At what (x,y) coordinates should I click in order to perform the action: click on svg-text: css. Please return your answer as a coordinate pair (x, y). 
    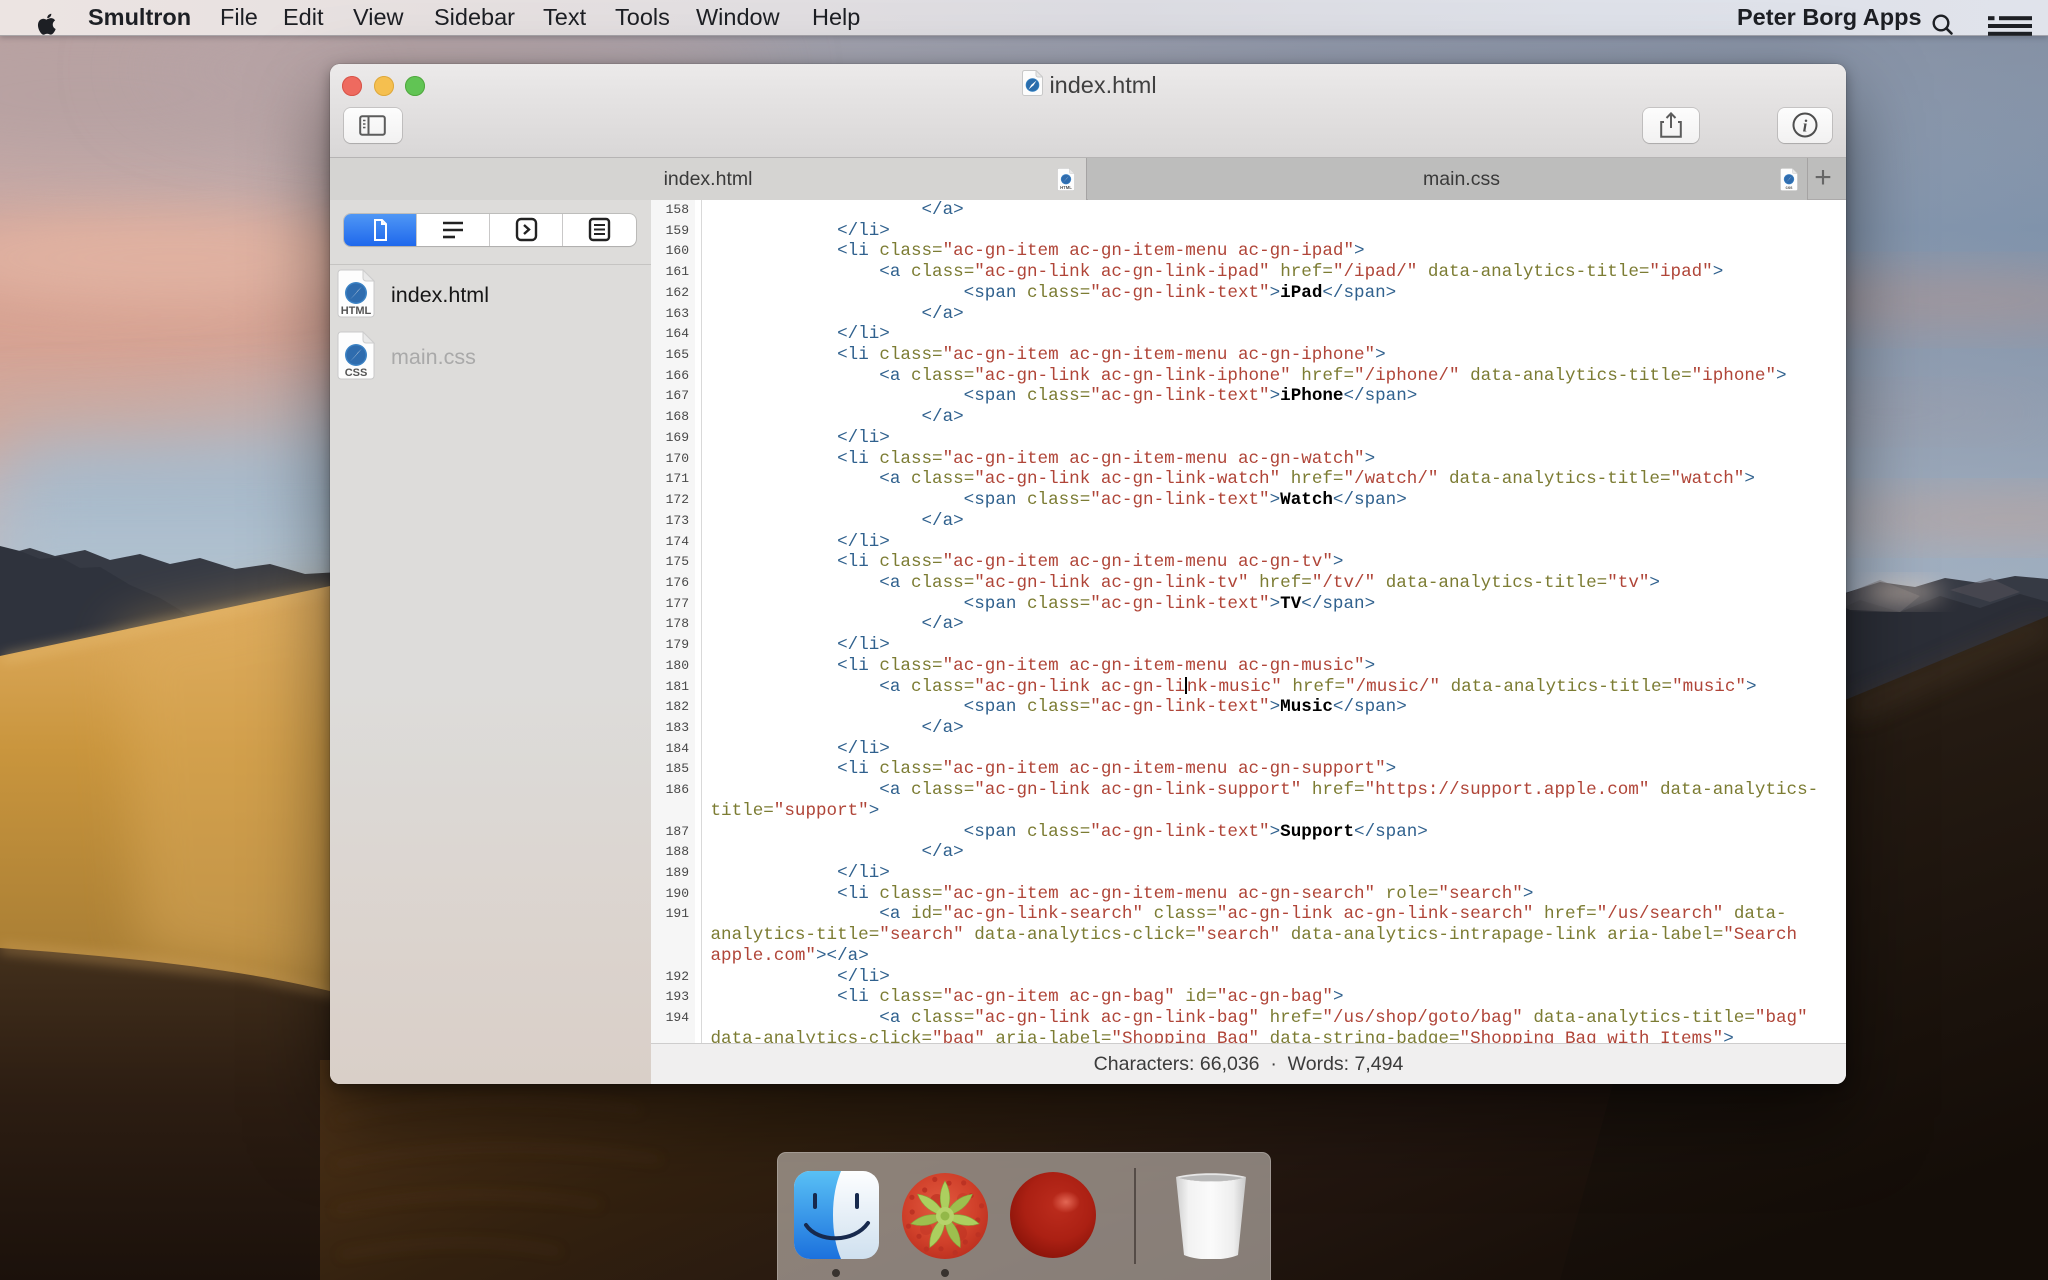
    Looking at the image, I should click on (1789, 187).